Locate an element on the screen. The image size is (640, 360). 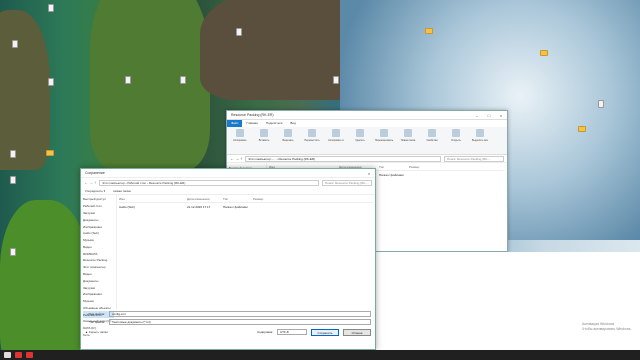
nav-item: Этот компьютер is located at coordinates (98, 267).